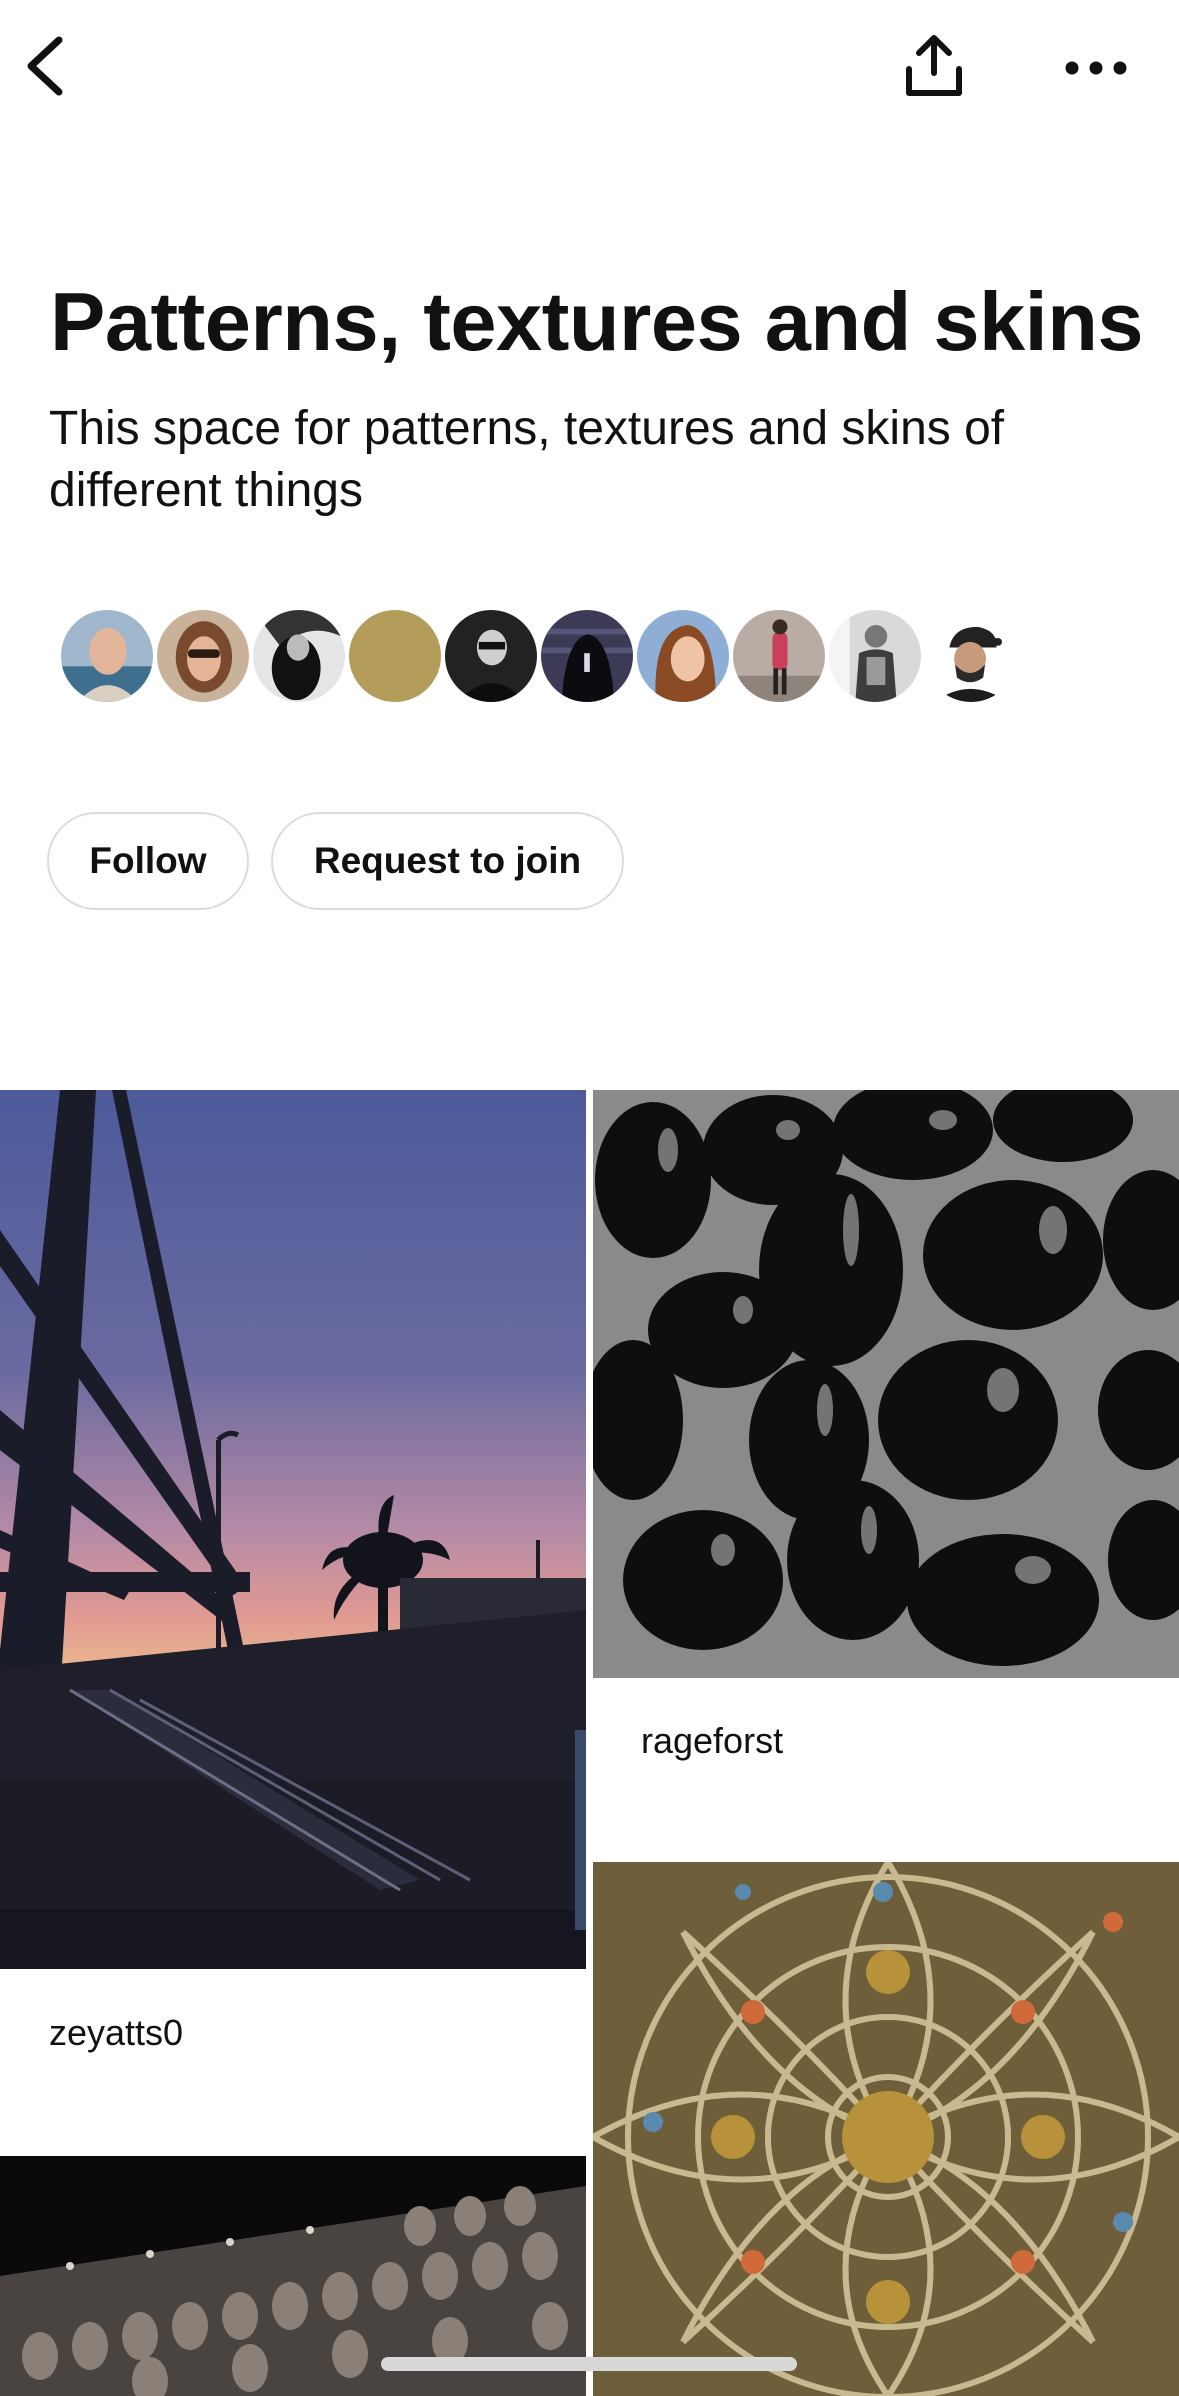 This screenshot has height=2396, width=1179. I want to click on back-button, so click(45, 66).